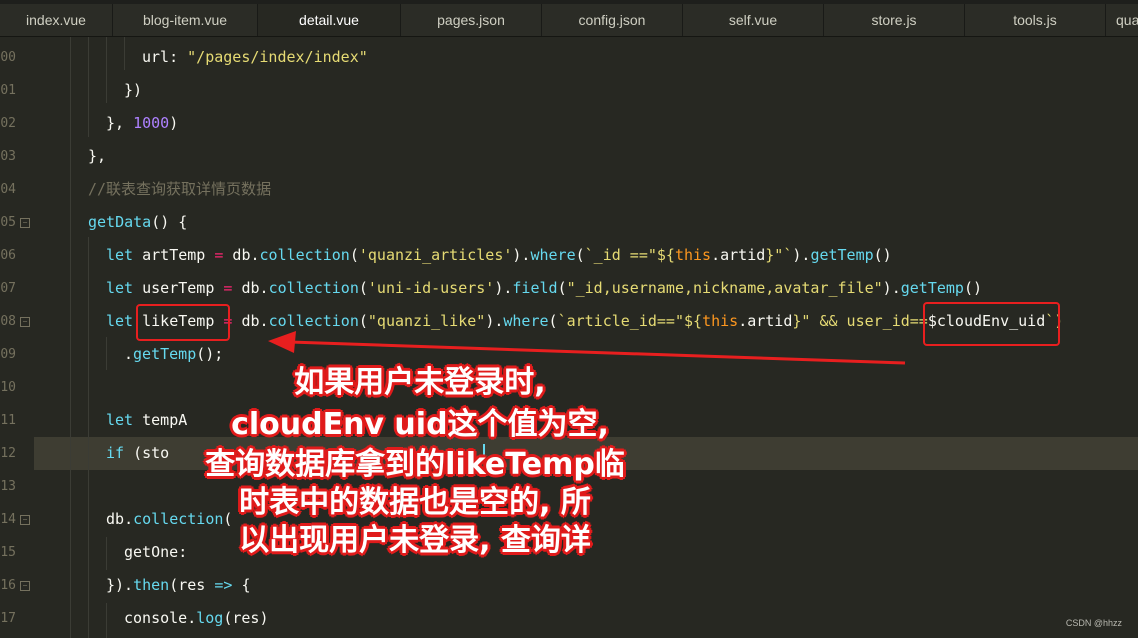 The width and height of the screenshot is (1138, 638). I want to click on watermark: CSDN @hhzz, so click(1093, 623).